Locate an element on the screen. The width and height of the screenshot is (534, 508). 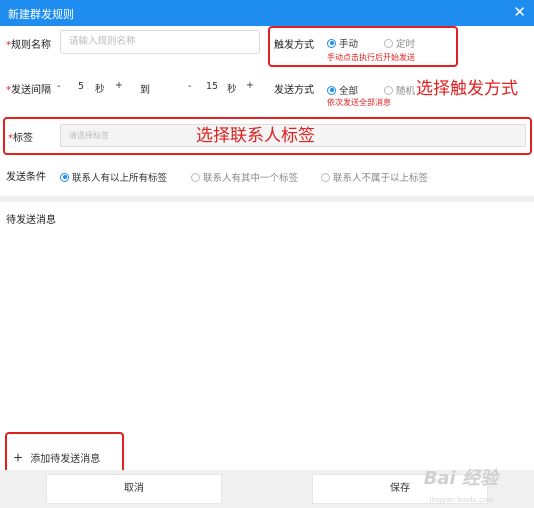
cancel-button: 取消 is located at coordinates (134, 489).